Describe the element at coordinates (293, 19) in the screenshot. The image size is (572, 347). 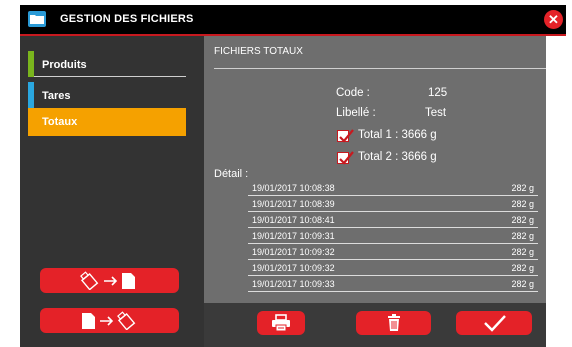
I see `title-bar: GESTION DES FICHIERS ✕` at that location.